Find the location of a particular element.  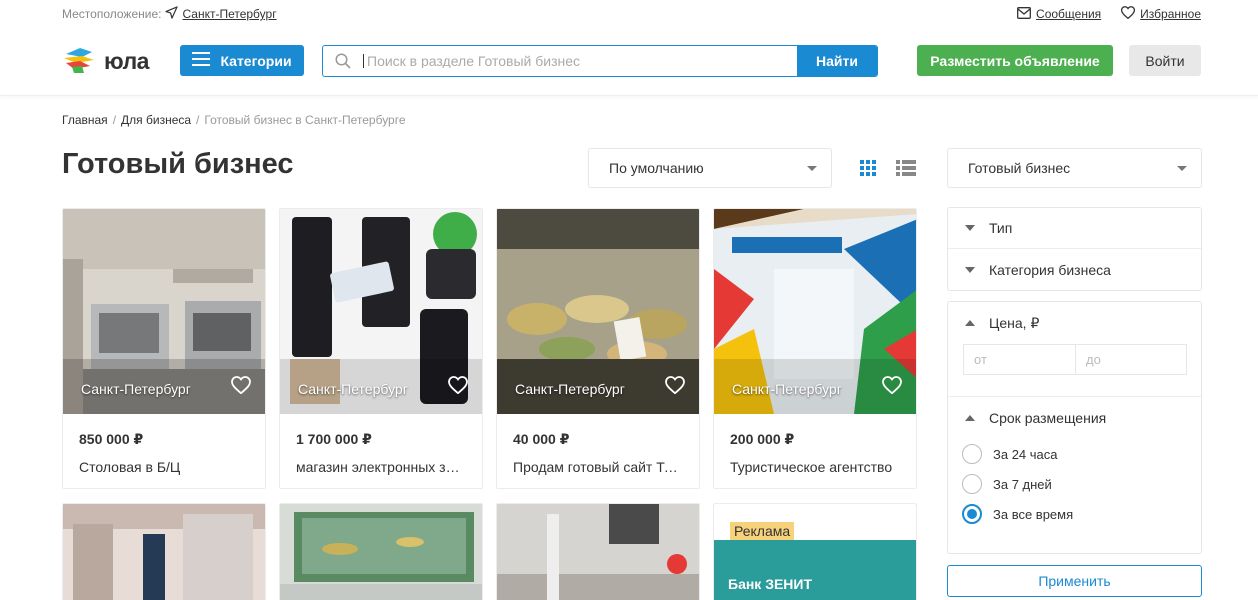

search-input is located at coordinates (580, 61).